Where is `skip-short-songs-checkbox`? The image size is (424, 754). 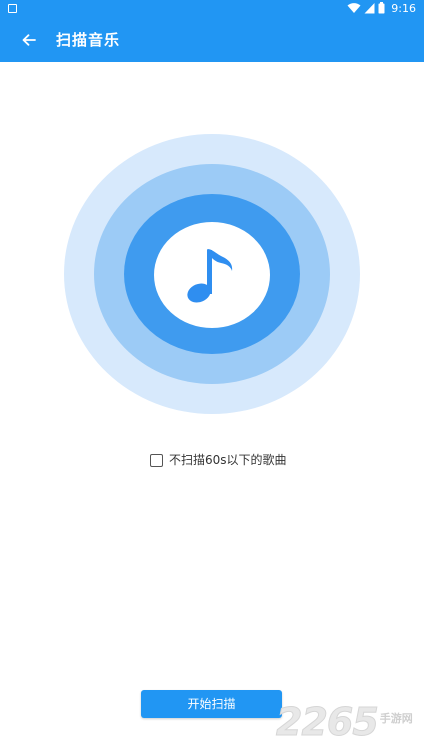
skip-short-songs-checkbox is located at coordinates (156, 460).